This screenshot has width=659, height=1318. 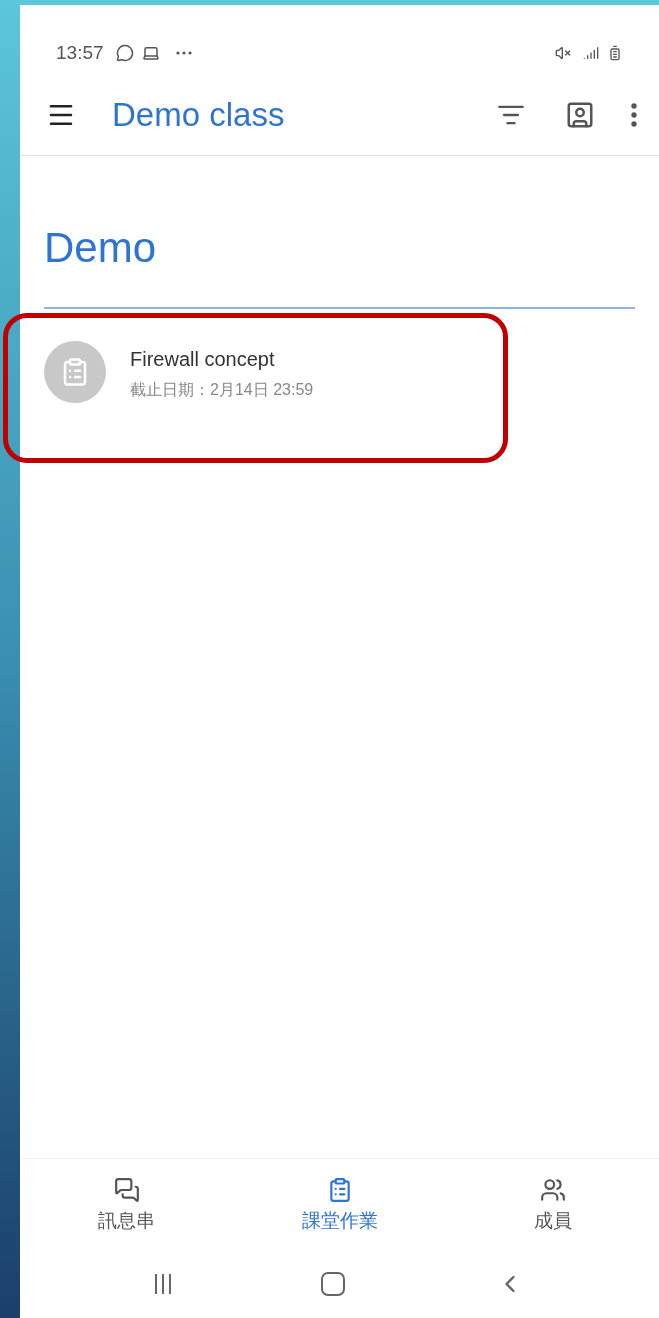 What do you see at coordinates (126, 1190) in the screenshot?
I see `chat-icon` at bounding box center [126, 1190].